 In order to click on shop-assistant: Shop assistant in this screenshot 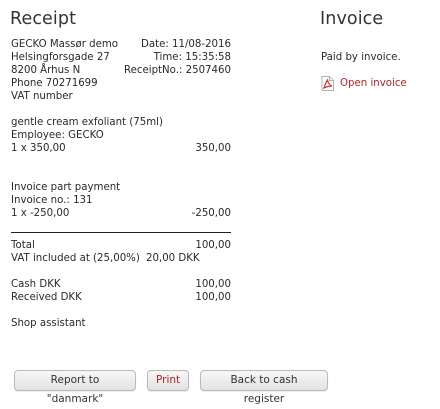, I will do `click(48, 323)`.